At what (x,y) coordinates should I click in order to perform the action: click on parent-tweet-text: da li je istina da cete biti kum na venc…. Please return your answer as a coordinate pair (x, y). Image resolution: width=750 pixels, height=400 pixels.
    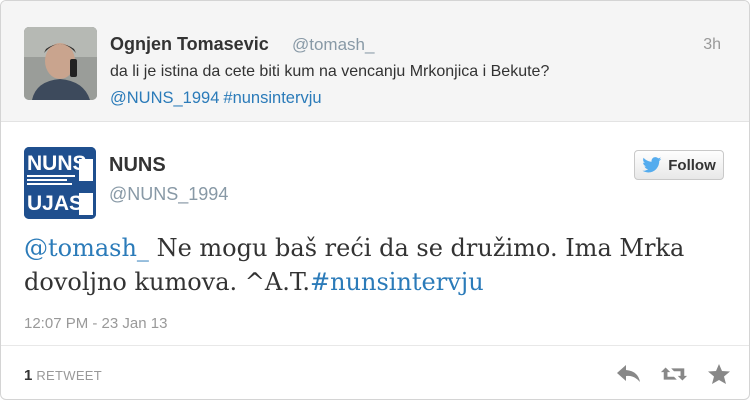
    Looking at the image, I should click on (330, 71).